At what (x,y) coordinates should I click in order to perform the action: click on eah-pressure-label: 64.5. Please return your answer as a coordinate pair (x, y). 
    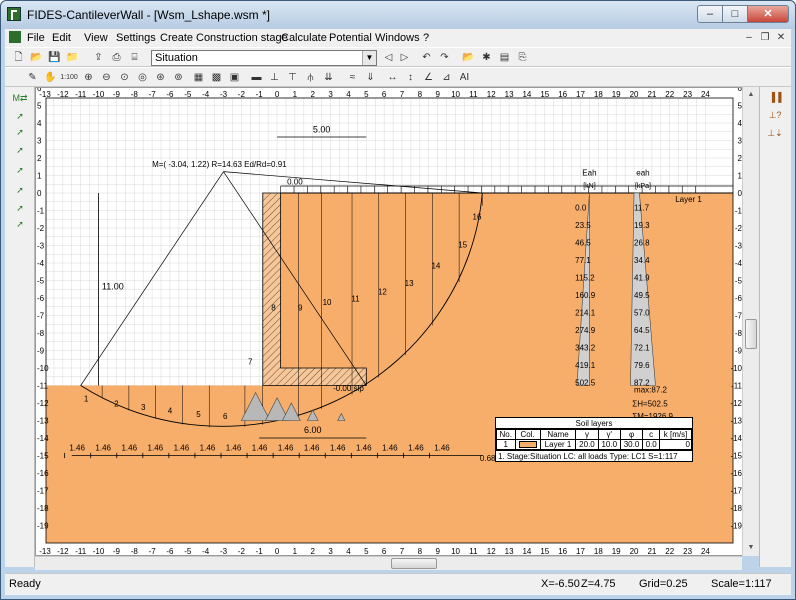
    Looking at the image, I should click on (642, 330).